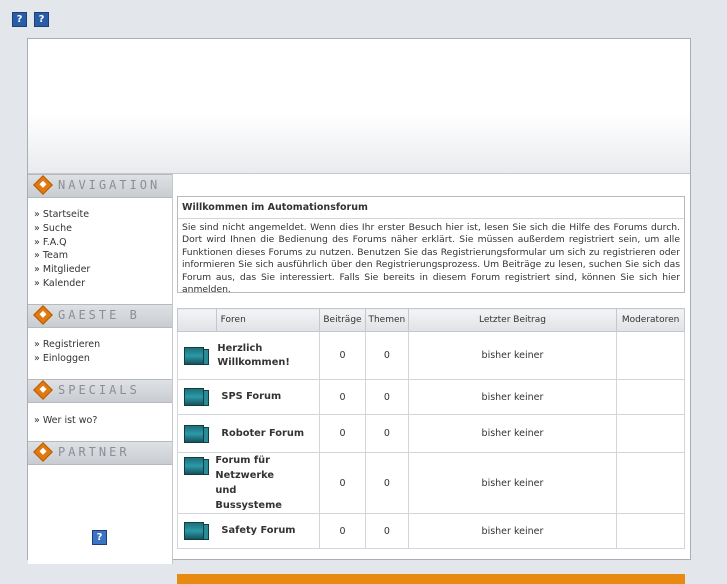 The width and height of the screenshot is (727, 584). Describe the element at coordinates (256, 483) in the screenshot. I see `forum-name: Forum für Netzwerke und Bussysteme` at that location.